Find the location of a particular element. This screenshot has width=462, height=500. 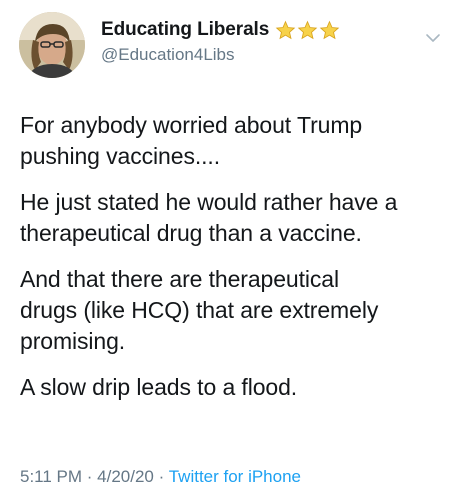

tweet-date: 4/20/20 is located at coordinates (125, 476).